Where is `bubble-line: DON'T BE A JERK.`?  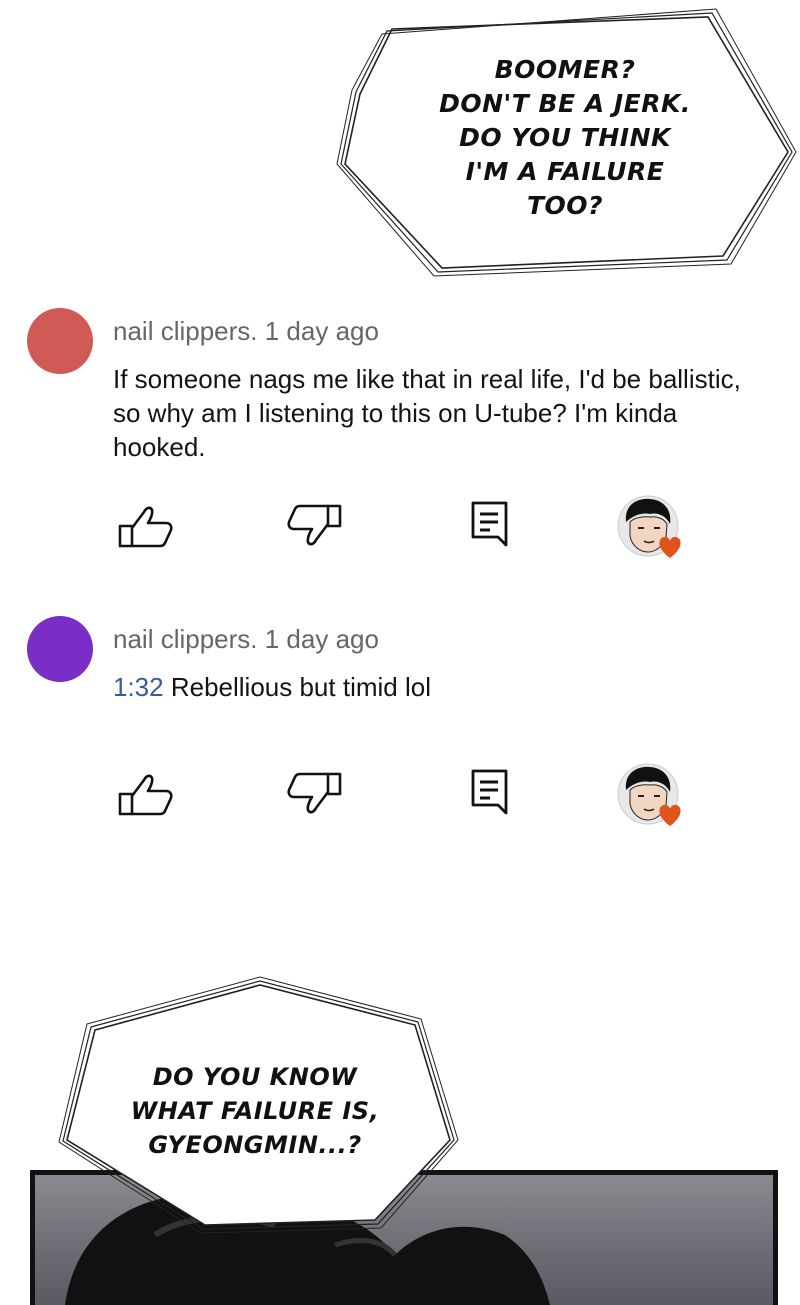
bubble-line: DON'T BE A JERK. is located at coordinates (565, 103).